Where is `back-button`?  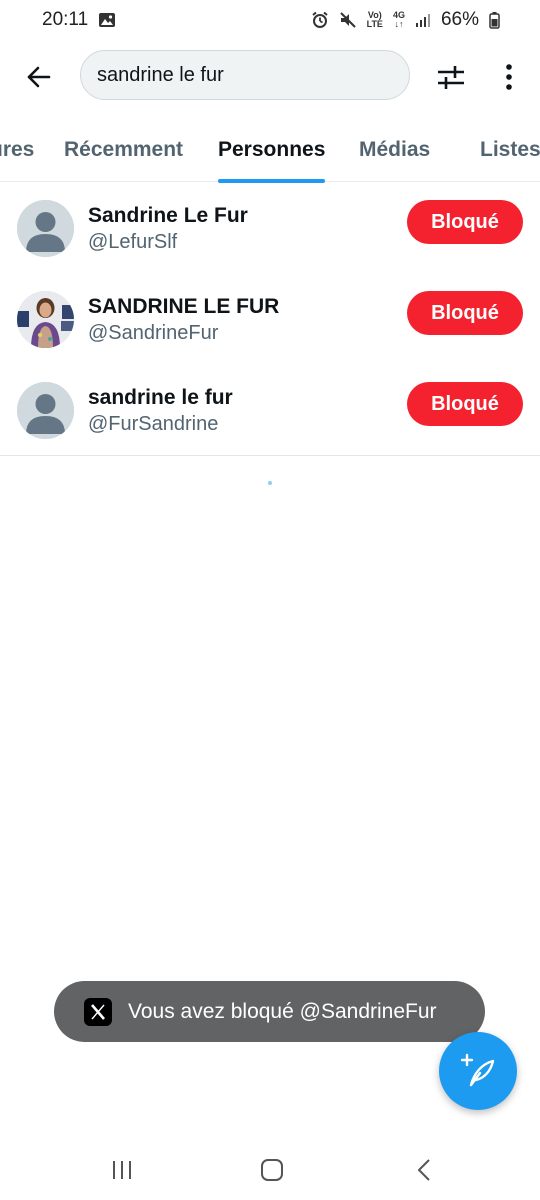
back-button is located at coordinates (39, 77).